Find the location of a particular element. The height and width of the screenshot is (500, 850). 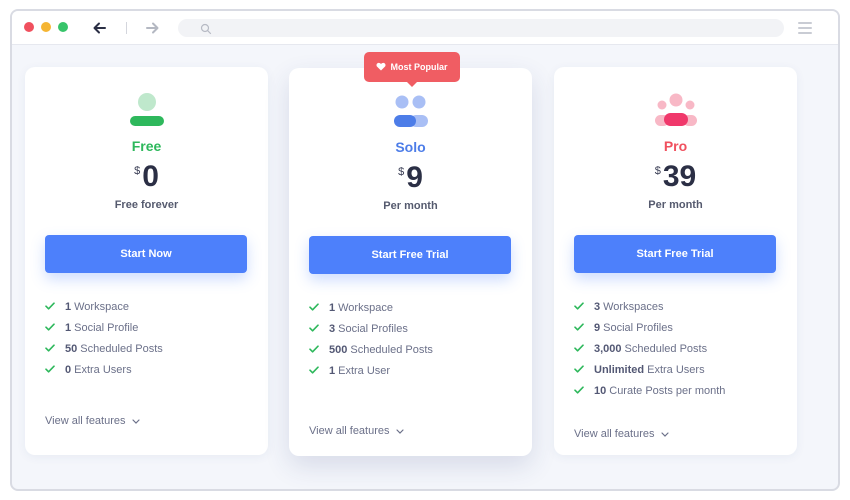

feature-item: 50 Scheduled Posts is located at coordinates (104, 348).